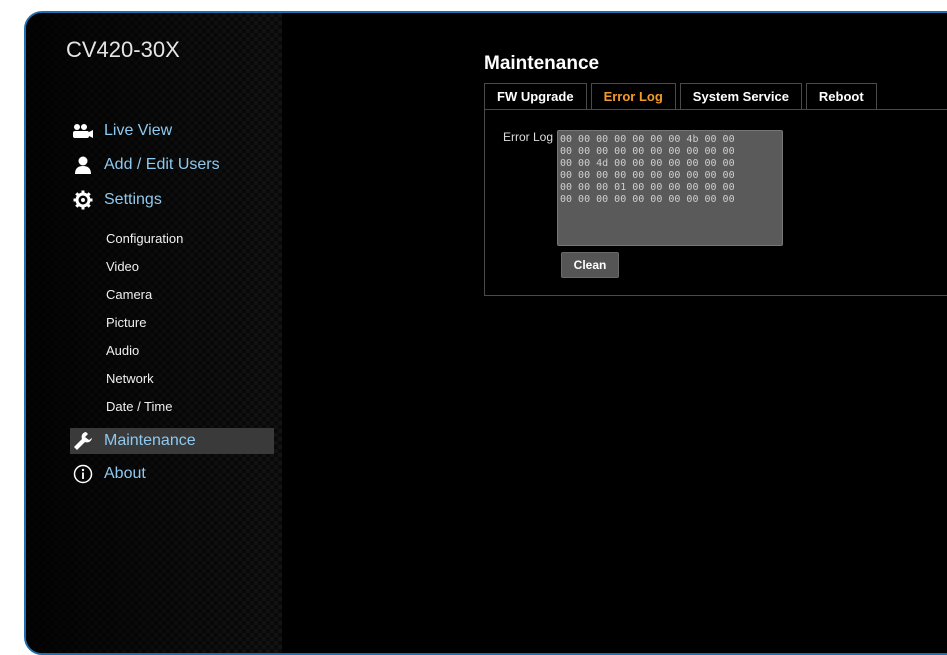  Describe the element at coordinates (126, 322) in the screenshot. I see `nav-picture: Picture` at that location.